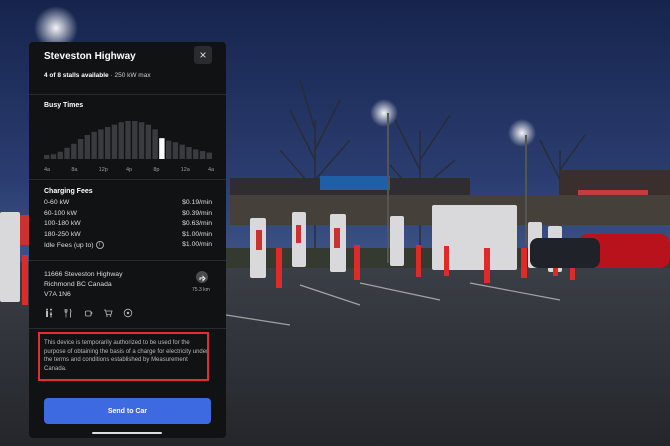  I want to click on fee-row: 60-100 kW $0.39/min, so click(128, 215).